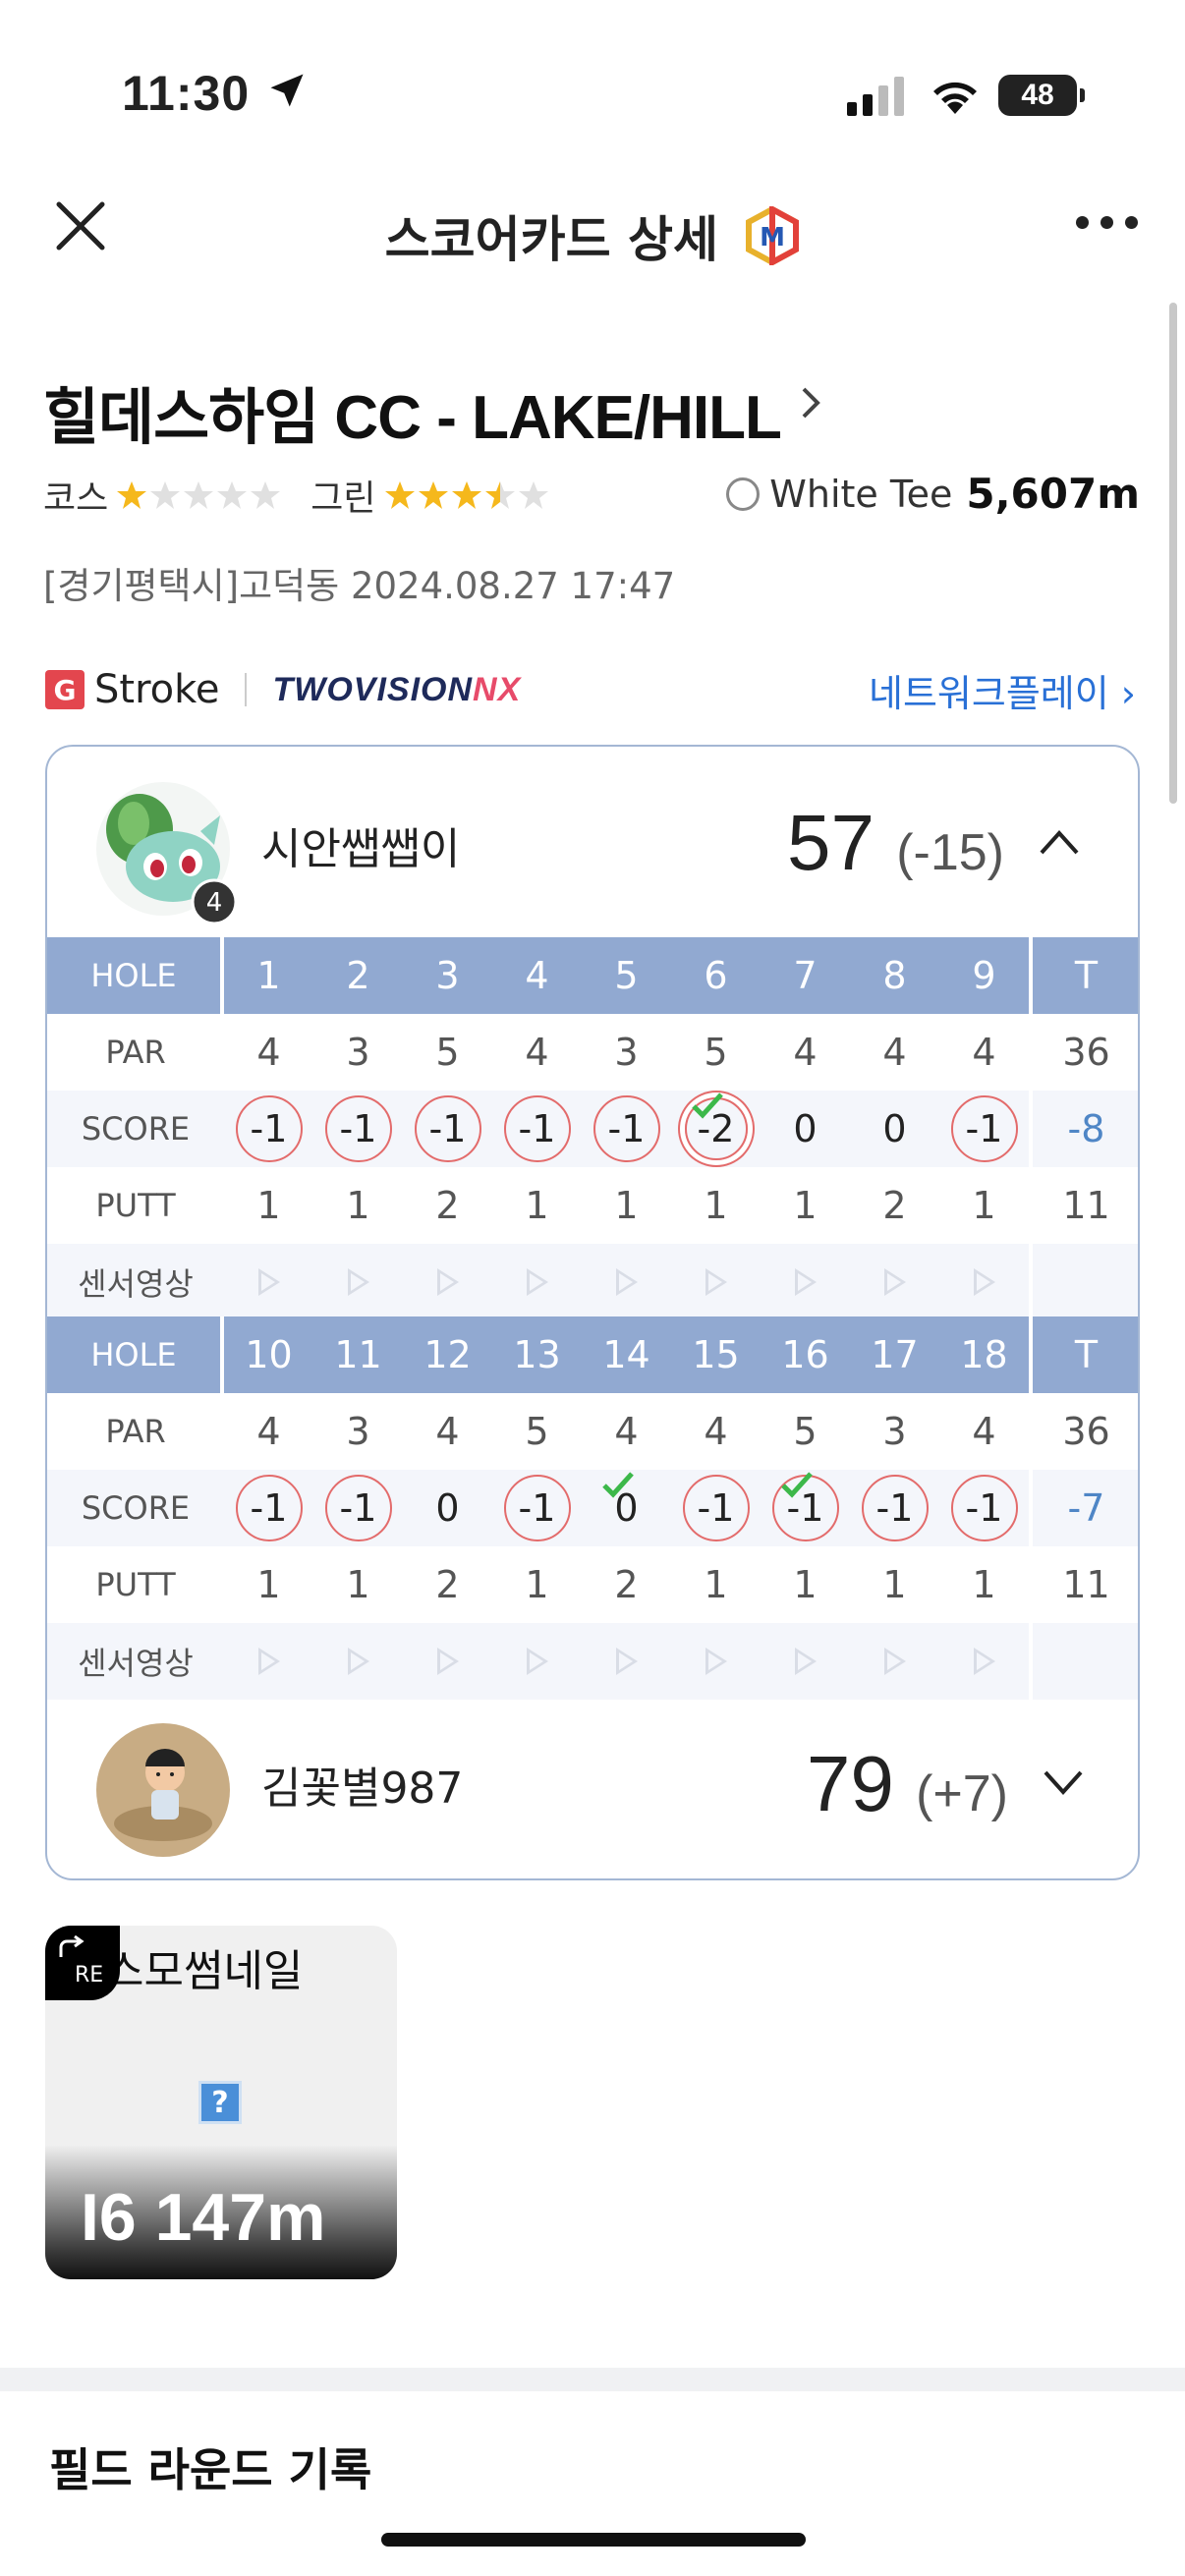 The image size is (1185, 2576). I want to click on player-header-2: 김꽃별987 79 (+7), so click(592, 1785).